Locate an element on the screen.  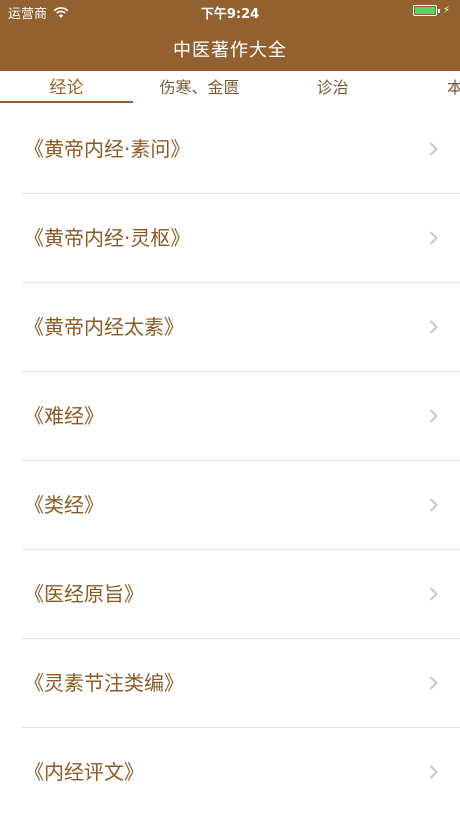
charging-icon: ⚡ is located at coordinates (446, 10).